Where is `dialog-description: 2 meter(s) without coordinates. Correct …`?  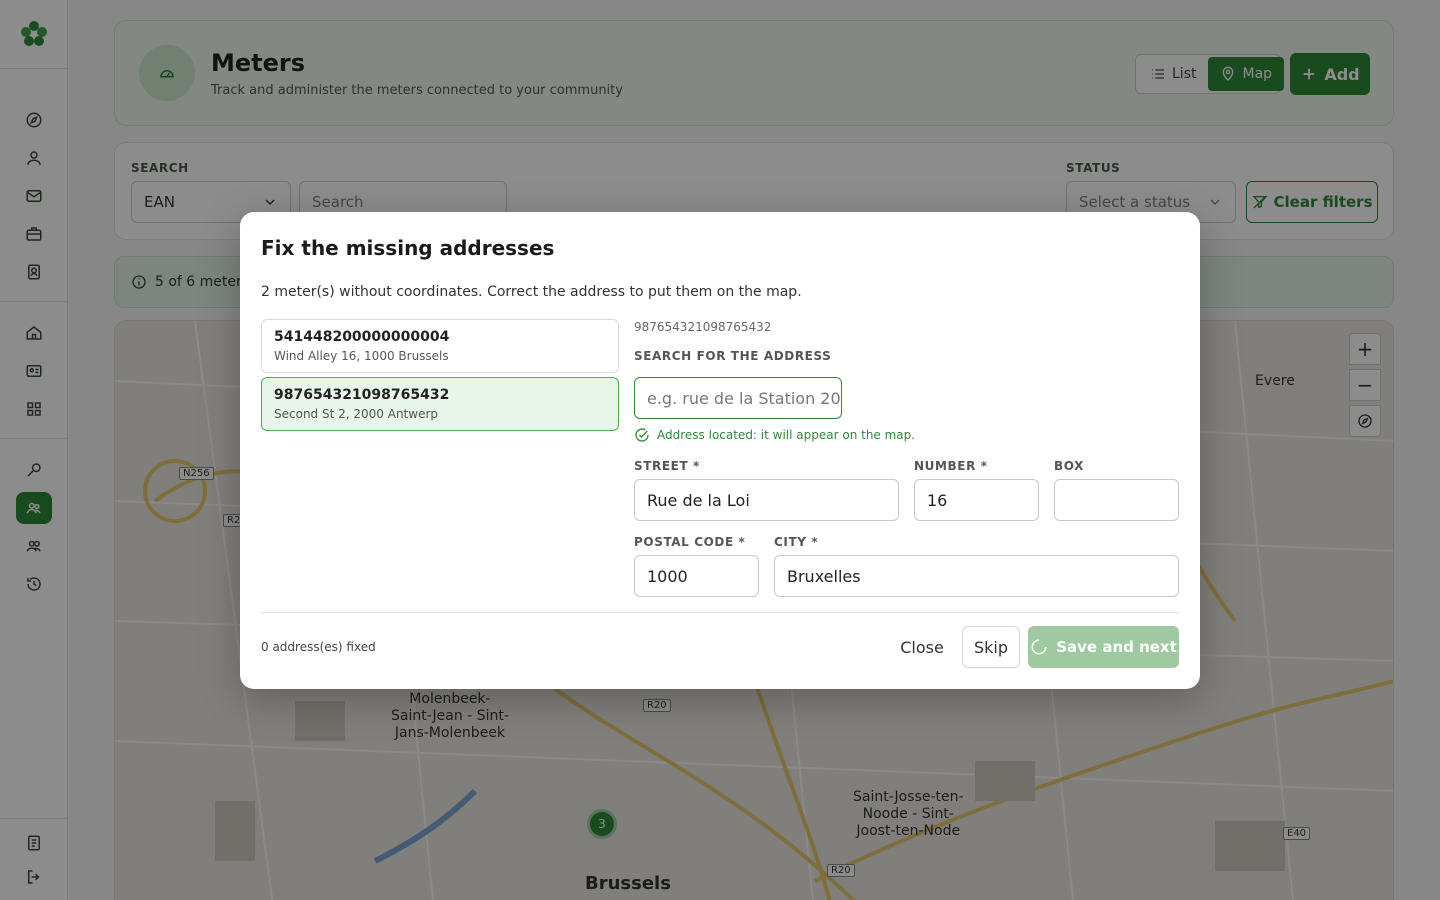
dialog-description: 2 meter(s) without coordinates. Correct … is located at coordinates (531, 292).